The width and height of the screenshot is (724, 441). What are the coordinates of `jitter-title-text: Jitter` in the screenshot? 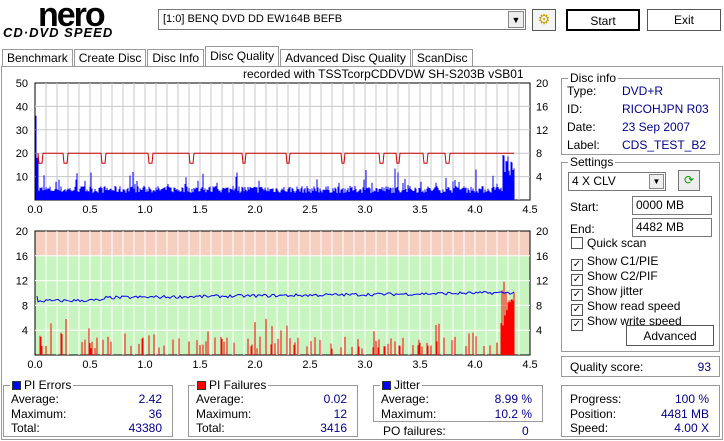 It's located at (407, 385).